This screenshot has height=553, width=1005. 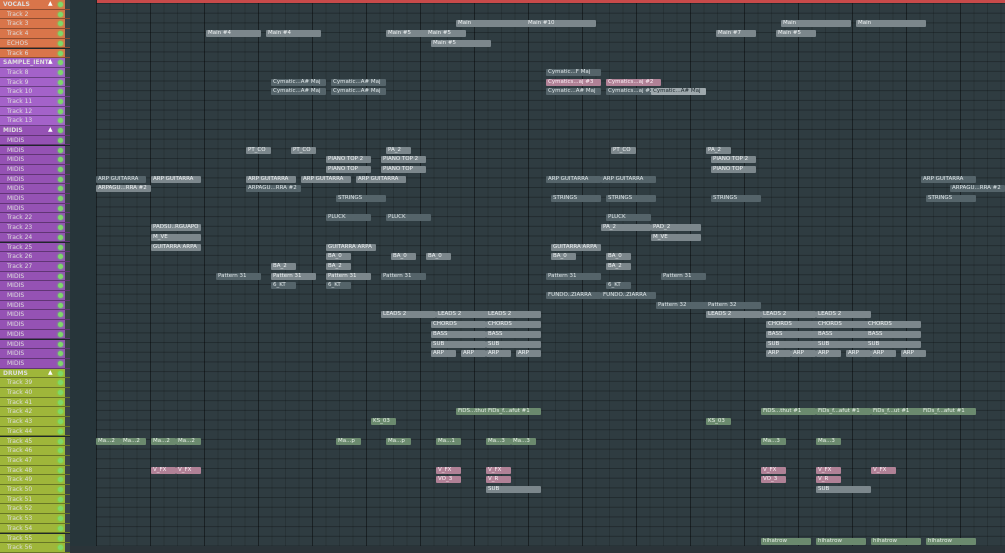 What do you see at coordinates (35, 490) in the screenshot?
I see `track-header: Track 50` at bounding box center [35, 490].